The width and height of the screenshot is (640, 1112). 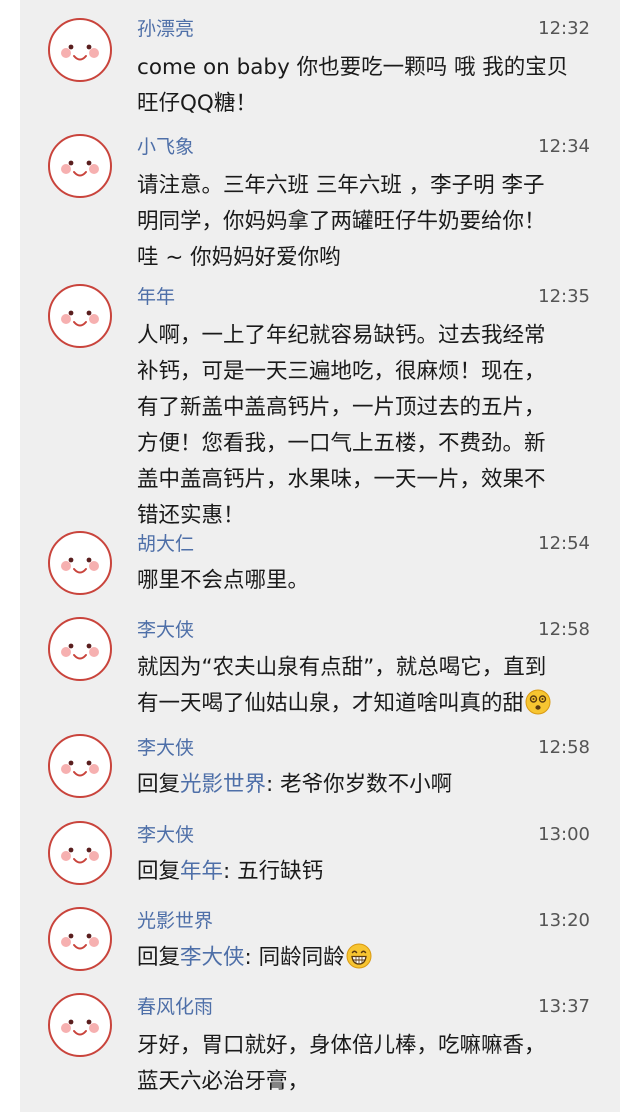 I want to click on comment-time: 13:37, so click(x=564, y=1006).